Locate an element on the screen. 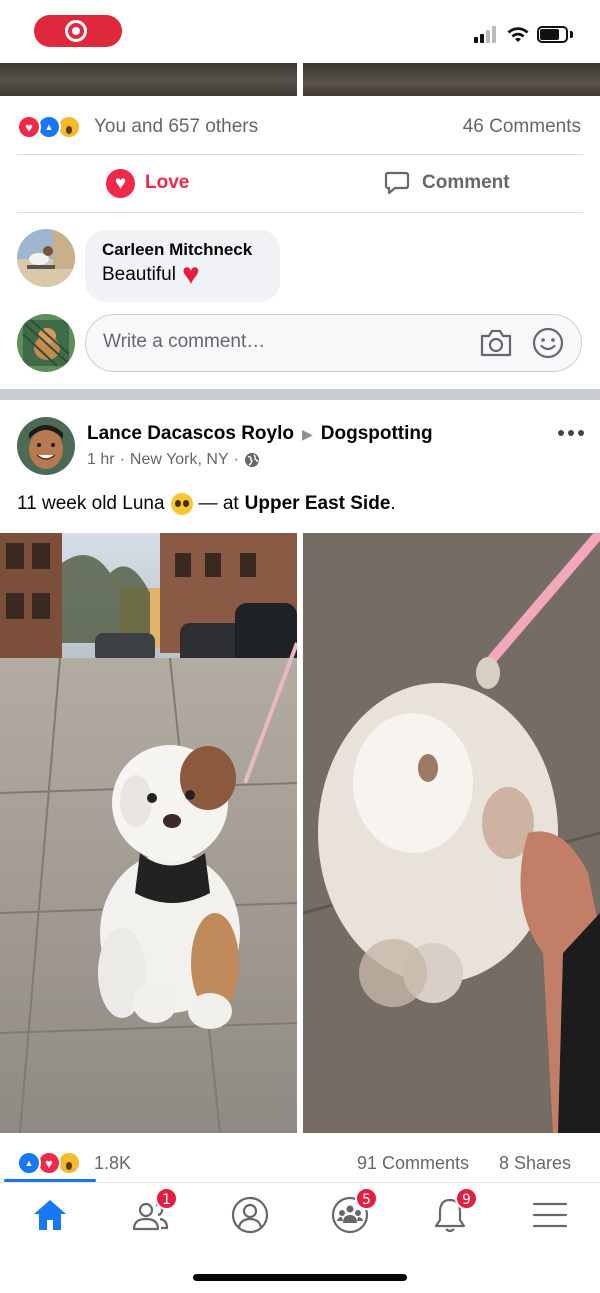 The height and width of the screenshot is (1293, 600). caption-at: — at is located at coordinates (218, 503).